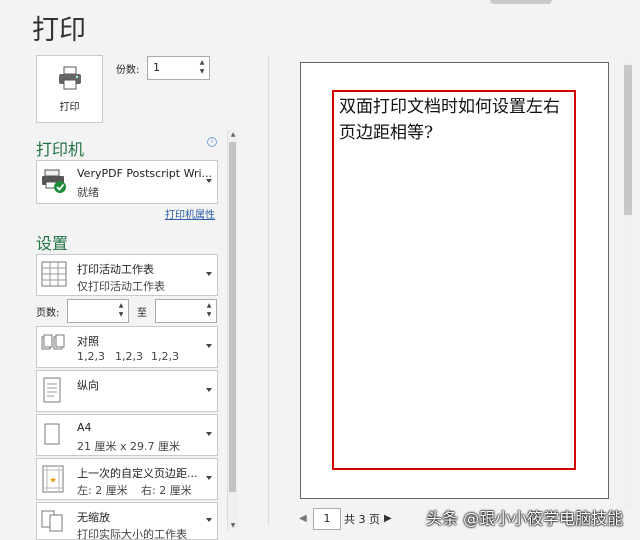 Image resolution: width=640 pixels, height=540 pixels. I want to click on window-top-strip, so click(521, 2).